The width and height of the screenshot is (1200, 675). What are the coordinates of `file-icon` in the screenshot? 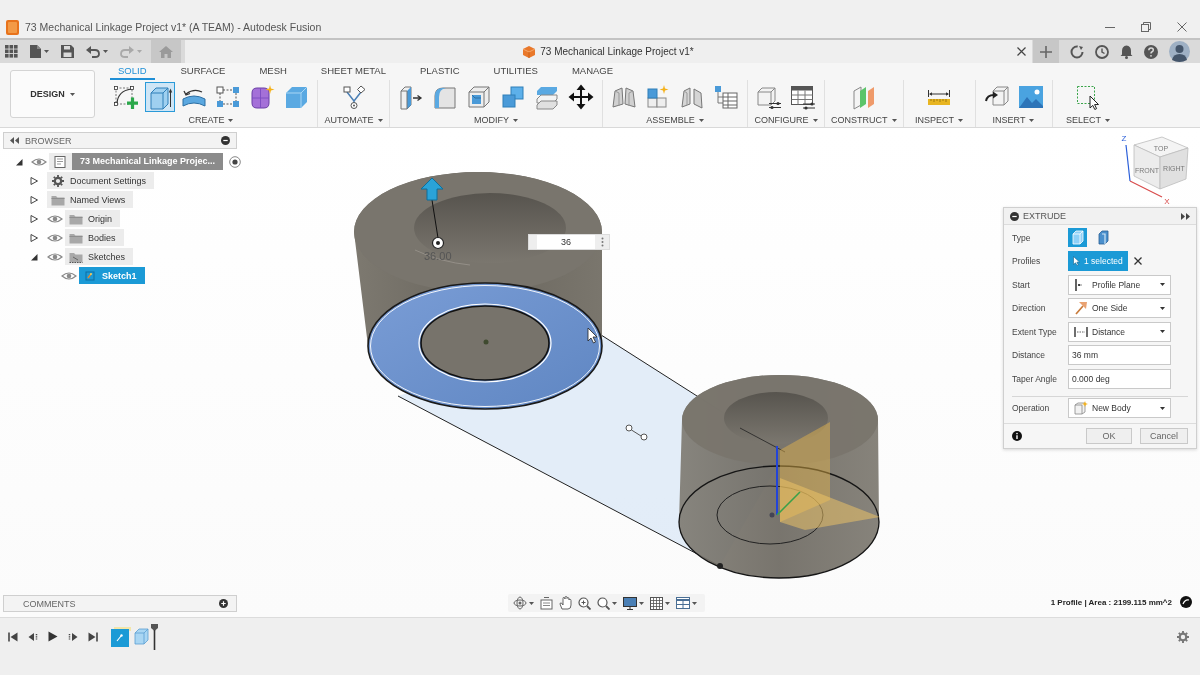 It's located at (35, 51).